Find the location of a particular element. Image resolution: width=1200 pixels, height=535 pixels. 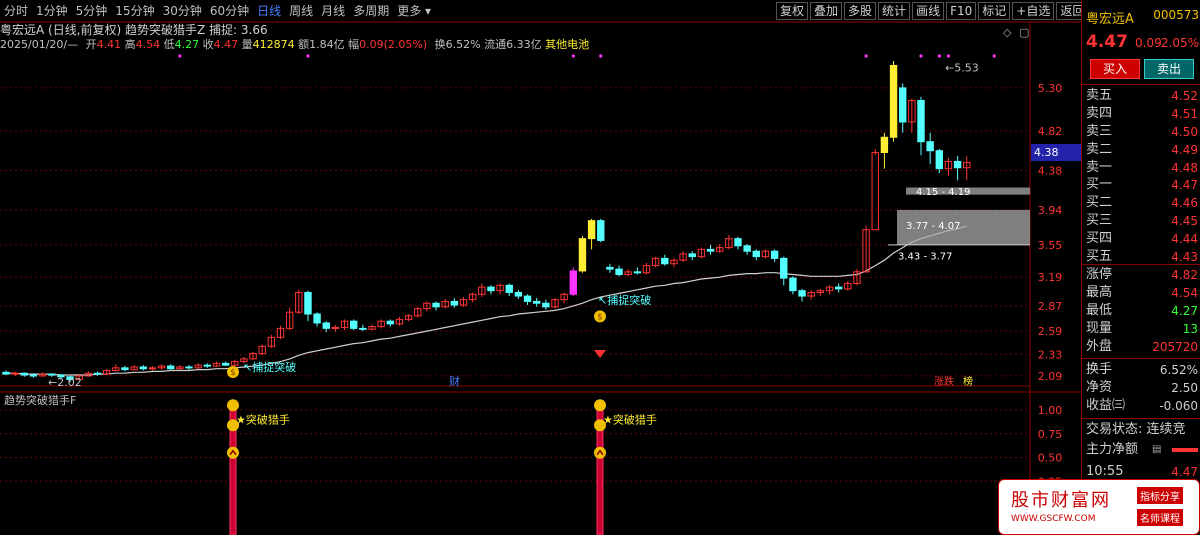

stat2-row-2-label: 收益㈢ is located at coordinates (1106, 405).